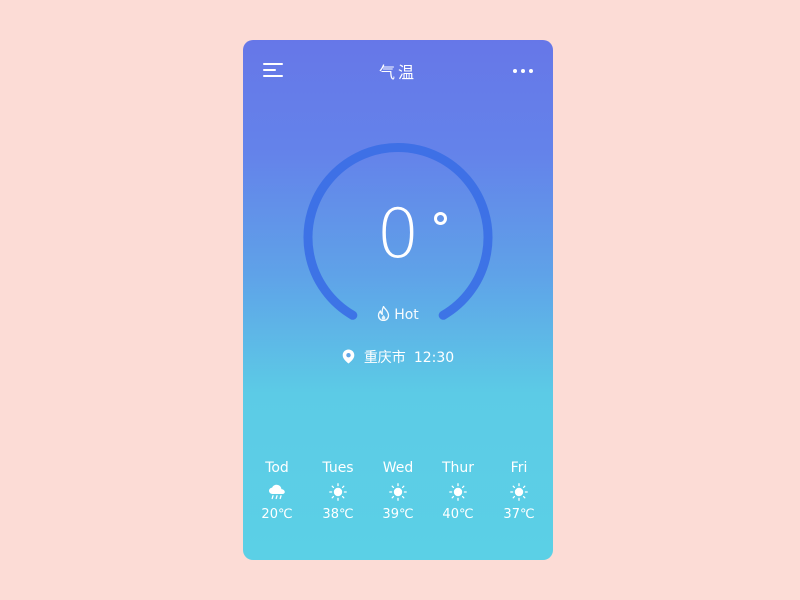  I want to click on forecast-day-name: Wed, so click(398, 468).